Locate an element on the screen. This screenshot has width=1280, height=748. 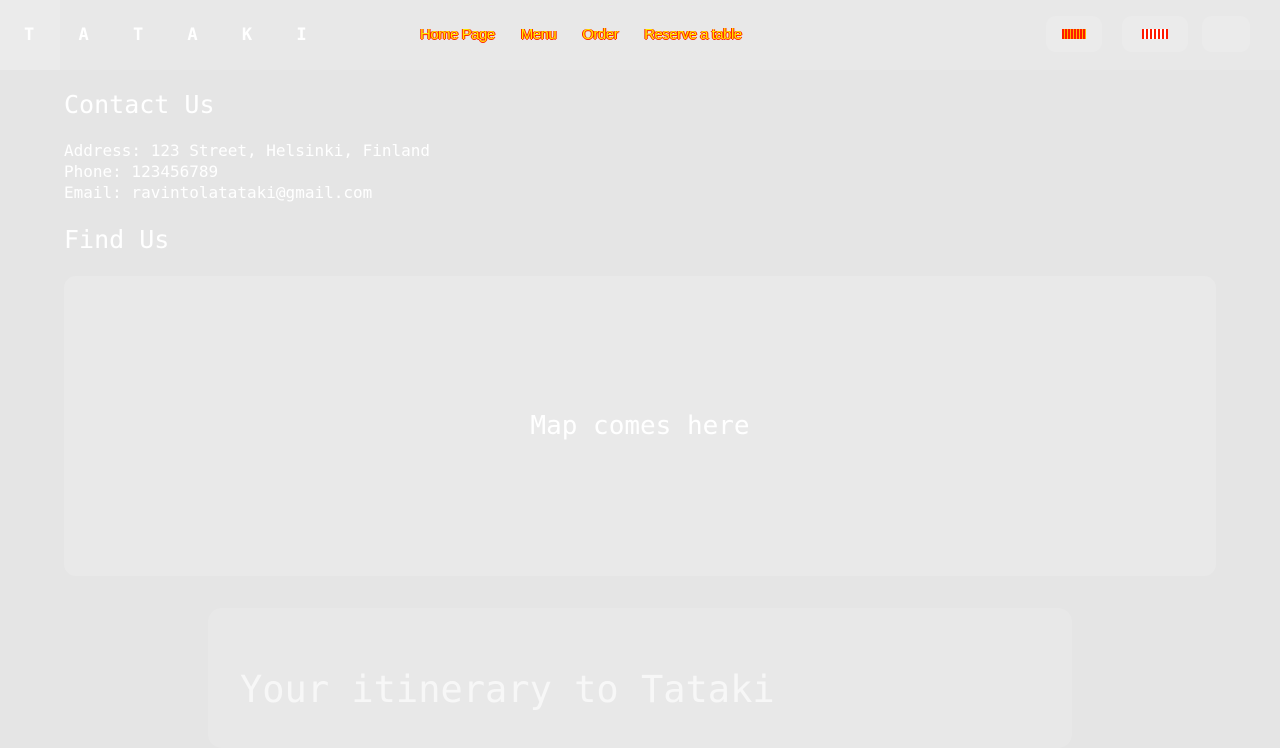
nav-menu-link: Menu is located at coordinates (539, 34).